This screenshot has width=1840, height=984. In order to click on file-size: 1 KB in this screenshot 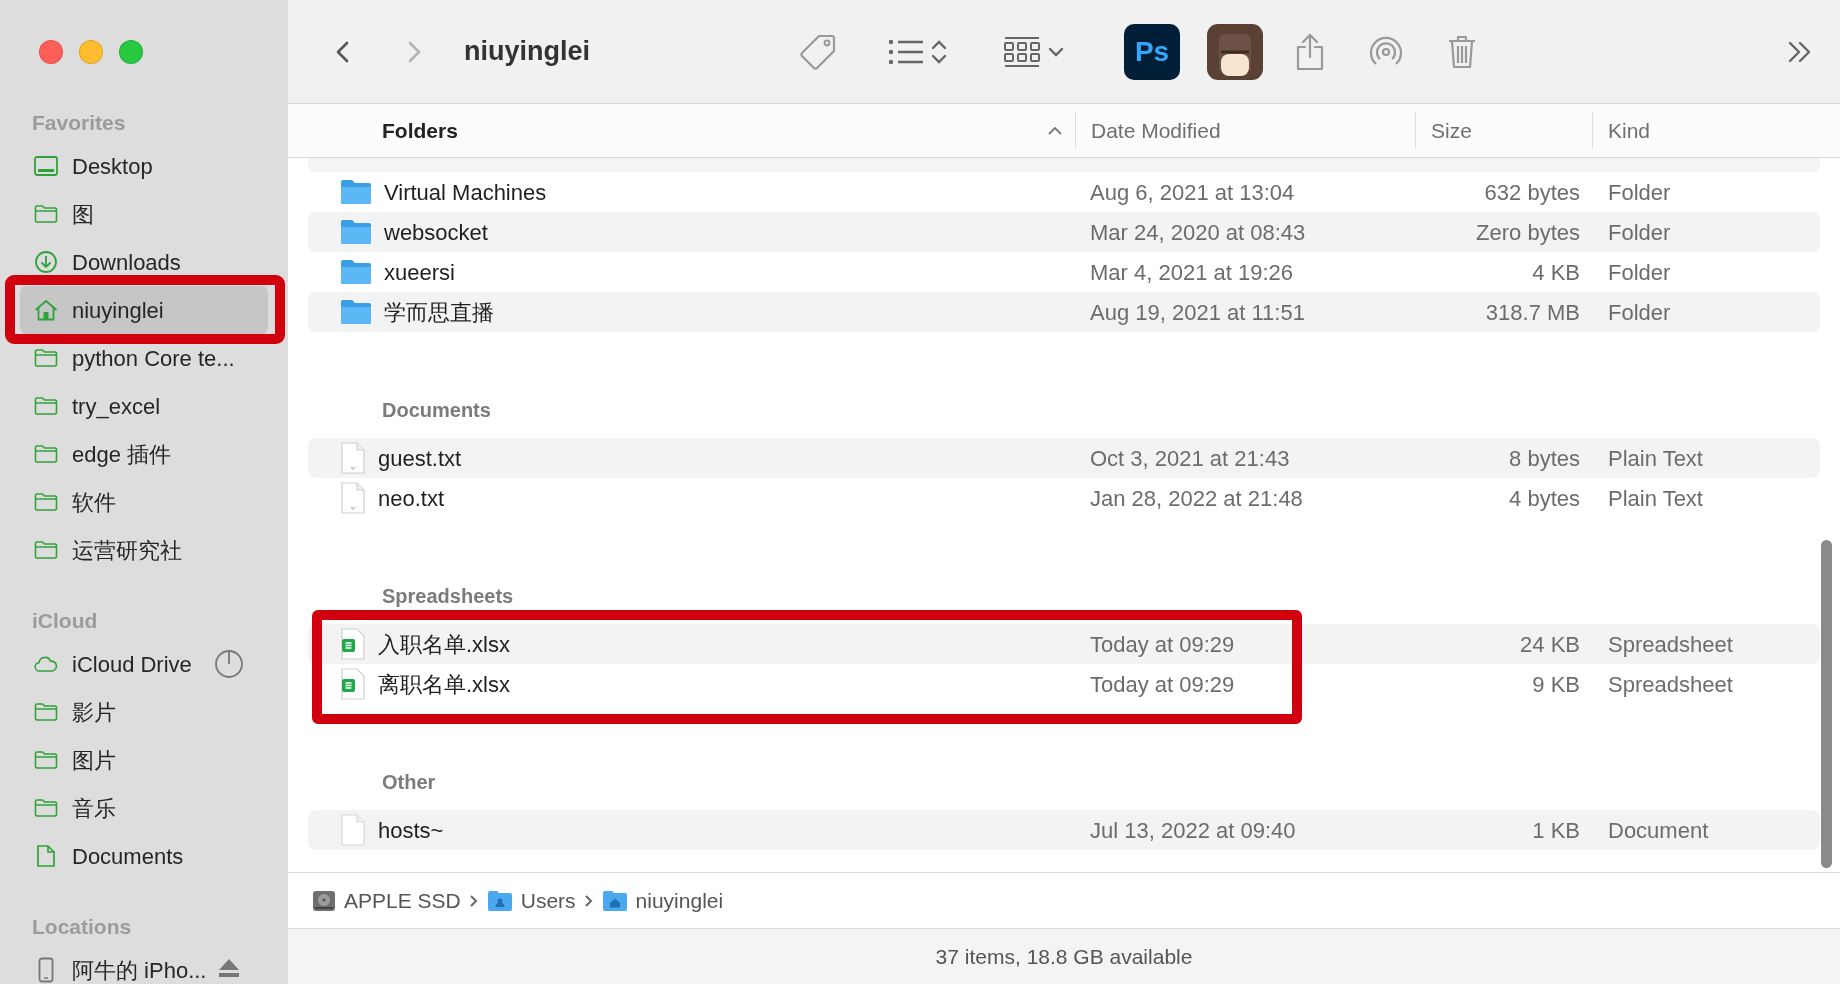, I will do `click(1556, 830)`.